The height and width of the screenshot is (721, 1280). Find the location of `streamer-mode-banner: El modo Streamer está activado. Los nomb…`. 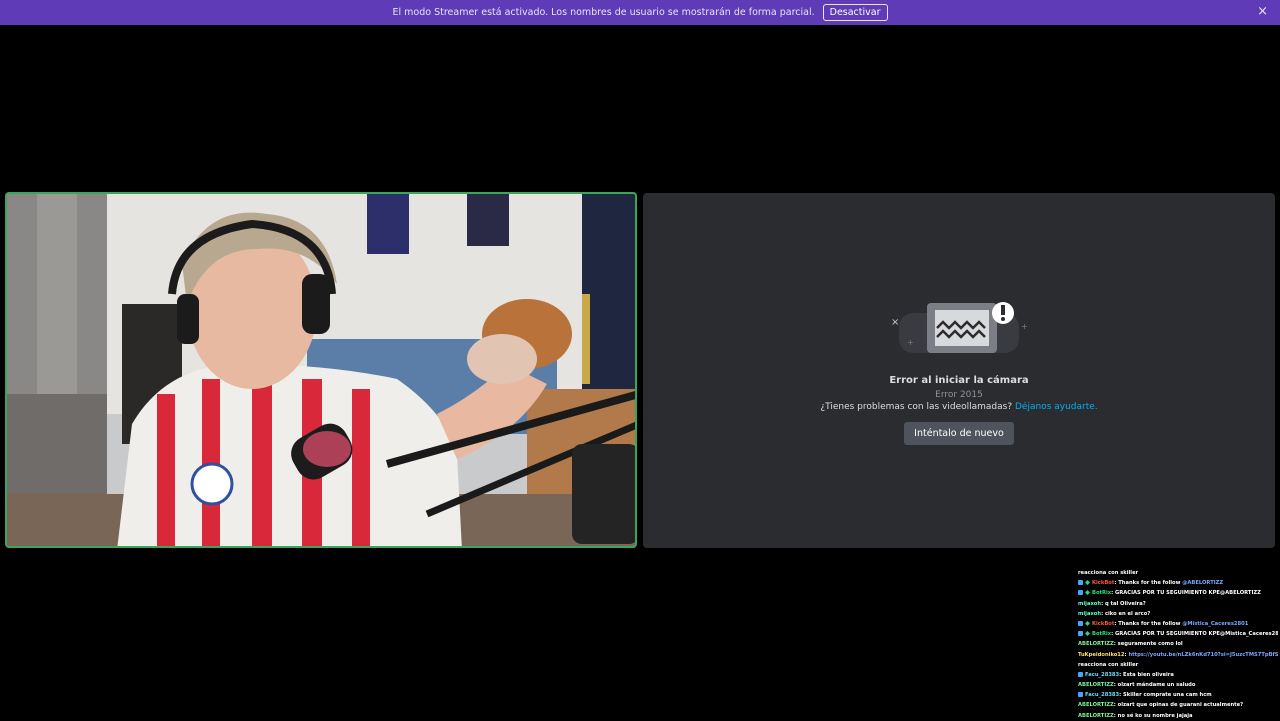

streamer-mode-banner: El modo Streamer está activado. Los nomb… is located at coordinates (640, 12).